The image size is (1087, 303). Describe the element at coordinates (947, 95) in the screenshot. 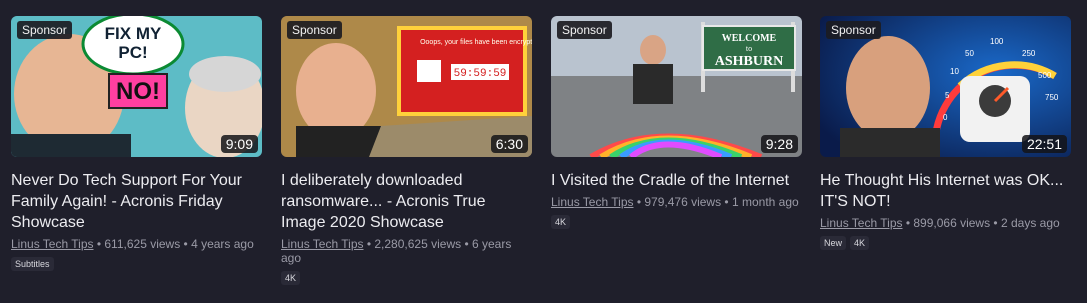

I see `svg-text: 5` at that location.